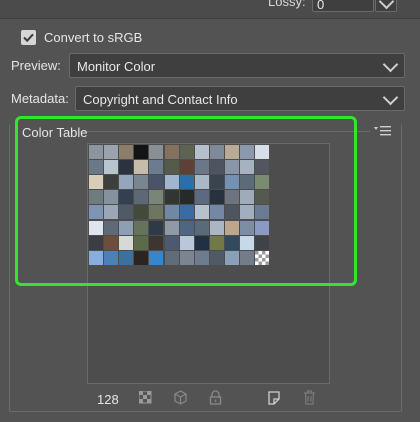 The image size is (420, 422). I want to click on lossy-dropdown-button, so click(386, 6).